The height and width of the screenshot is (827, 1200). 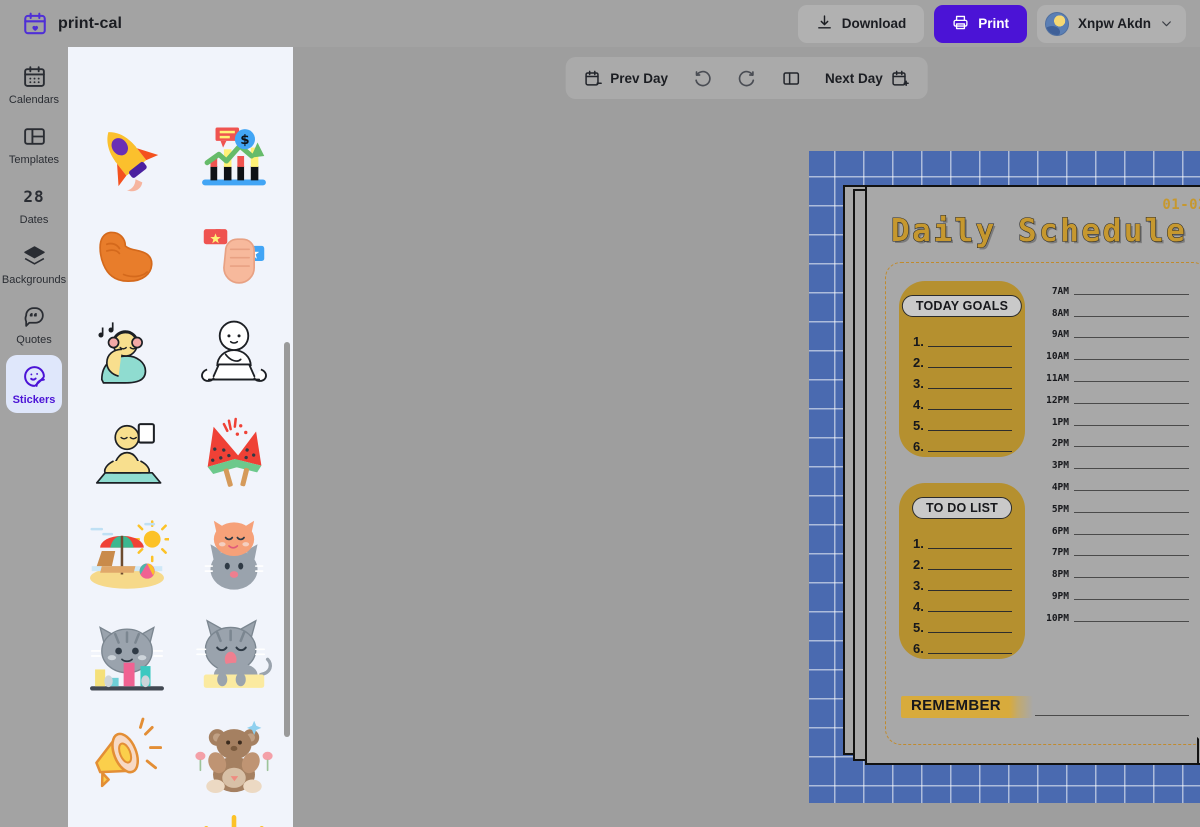 I want to click on sticker-item-yawning-cat, so click(x=235, y=656).